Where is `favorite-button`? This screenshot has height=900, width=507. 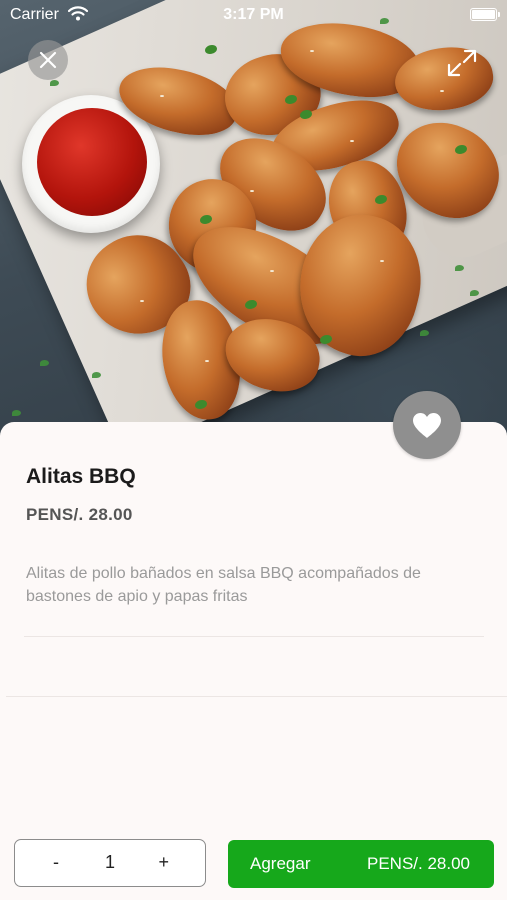
favorite-button is located at coordinates (427, 425).